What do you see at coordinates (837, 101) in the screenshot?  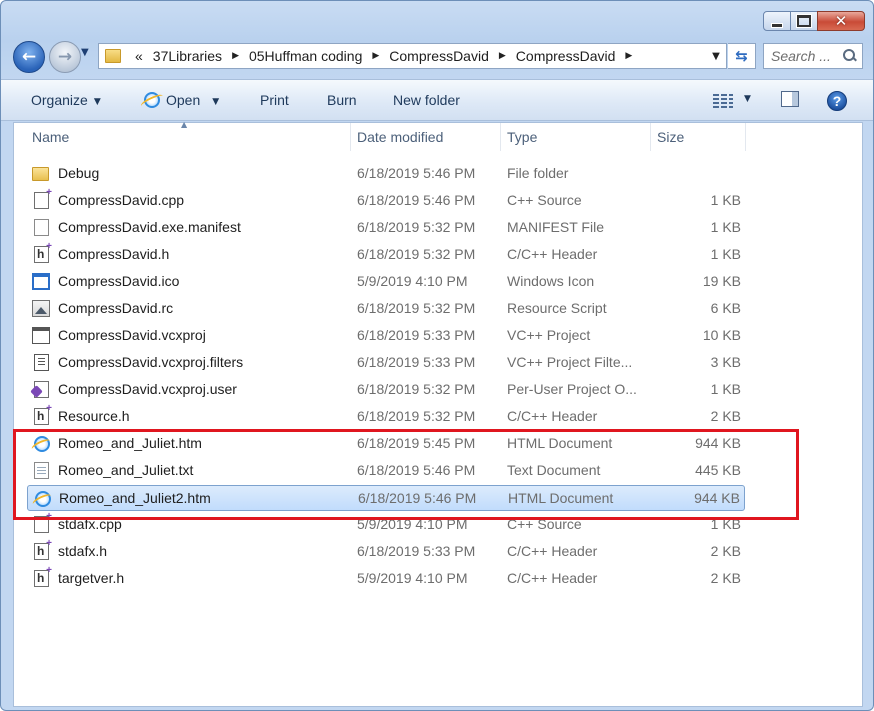 I see `help-icon: ?` at bounding box center [837, 101].